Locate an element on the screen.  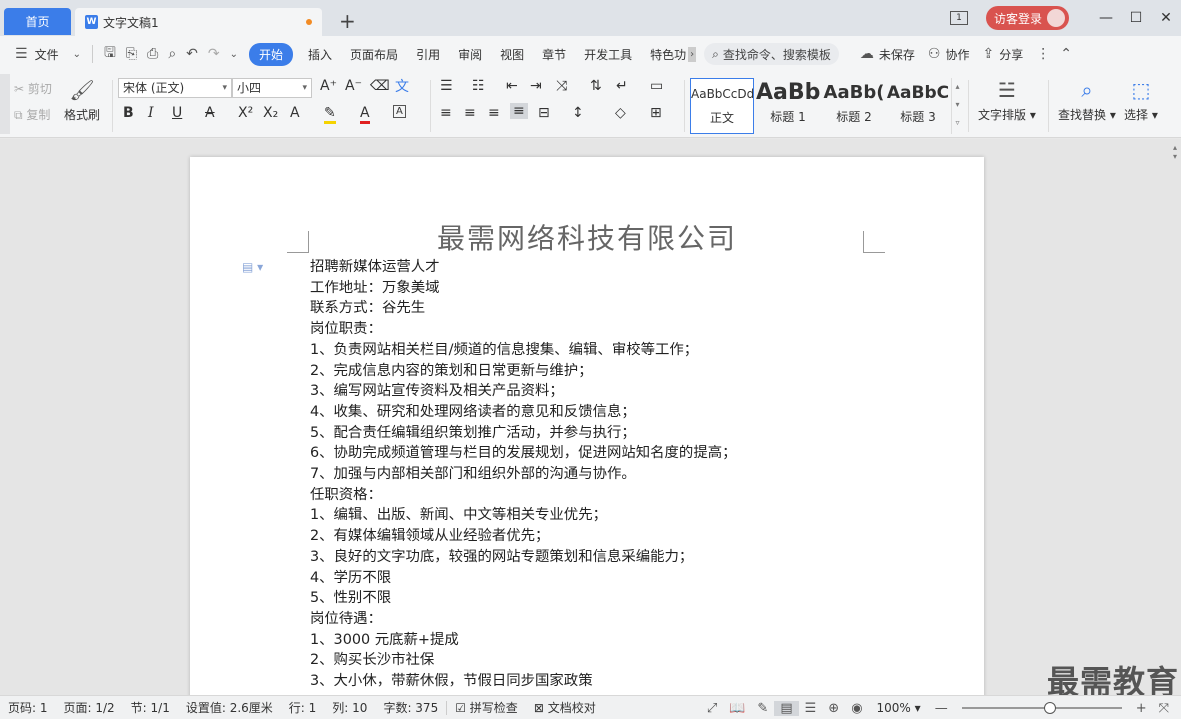
maximize-button: ☐ is located at coordinates (1136, 18).